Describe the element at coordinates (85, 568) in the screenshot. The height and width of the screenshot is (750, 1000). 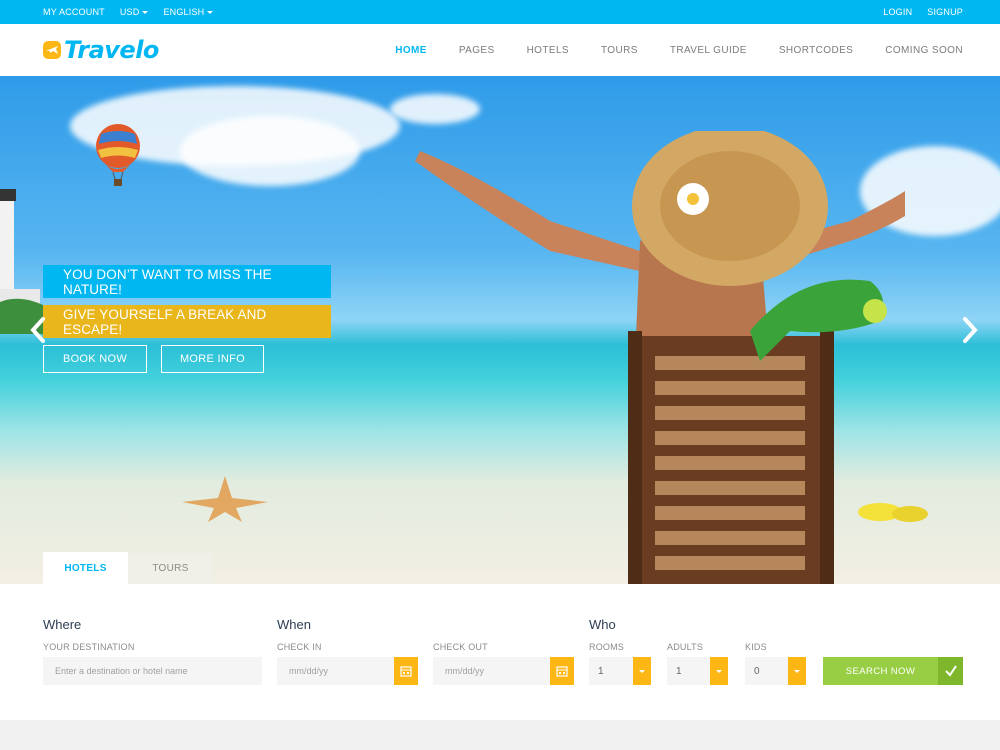
I see `tab-hotels: HOTELS` at that location.